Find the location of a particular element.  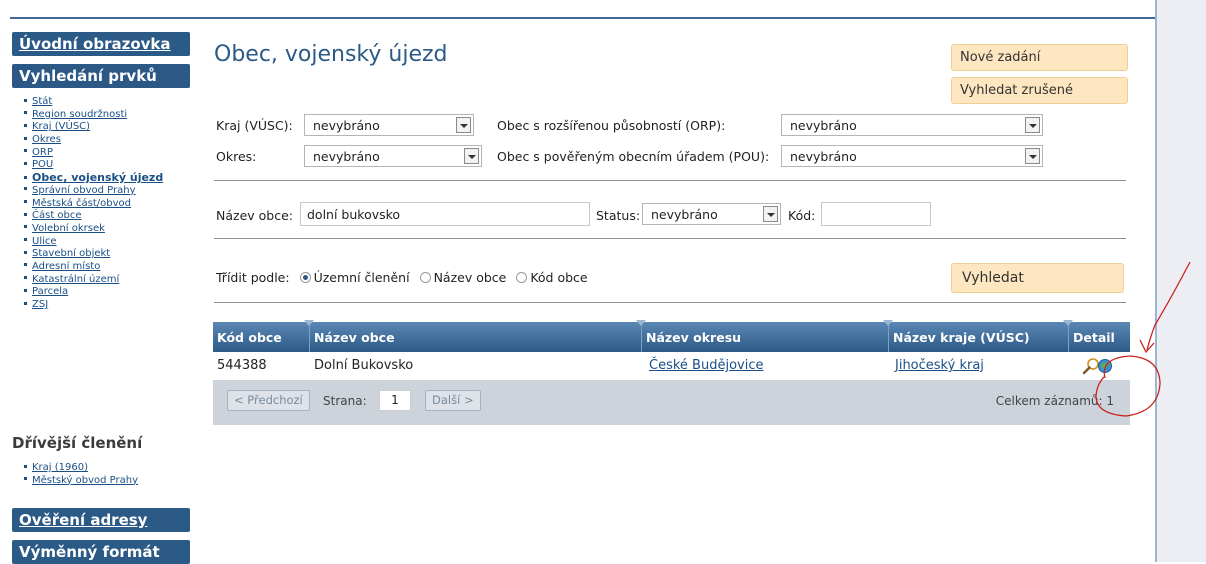

right-margin-band is located at coordinates (1180, 281).